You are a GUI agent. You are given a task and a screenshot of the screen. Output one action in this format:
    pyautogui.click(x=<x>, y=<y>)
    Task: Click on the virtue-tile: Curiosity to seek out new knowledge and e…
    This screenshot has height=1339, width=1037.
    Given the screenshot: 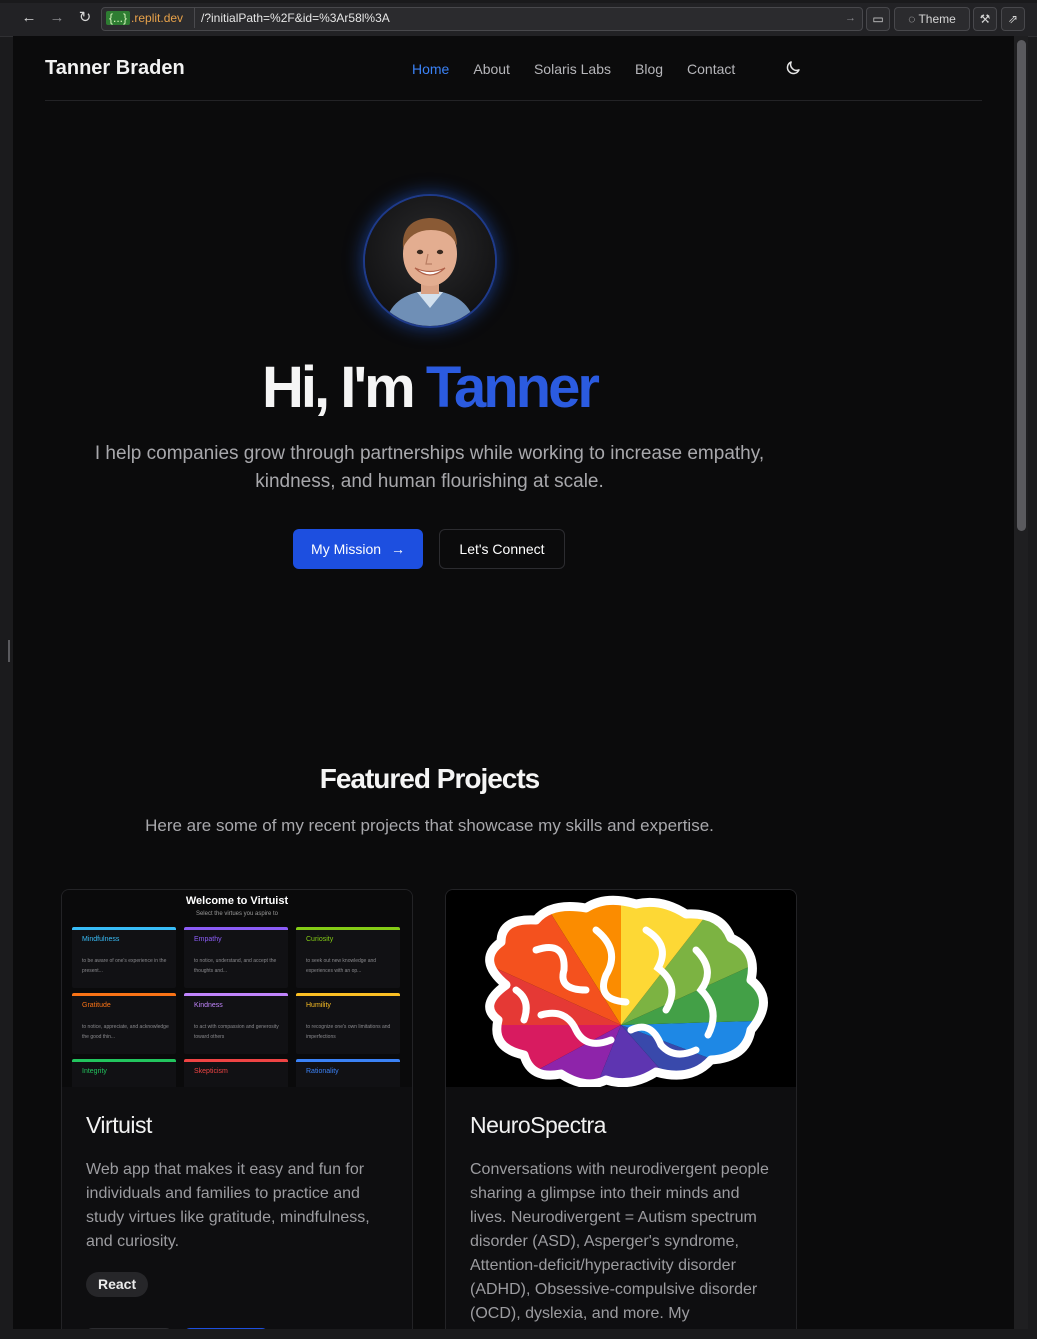 What is the action you would take?
    pyautogui.click(x=348, y=957)
    